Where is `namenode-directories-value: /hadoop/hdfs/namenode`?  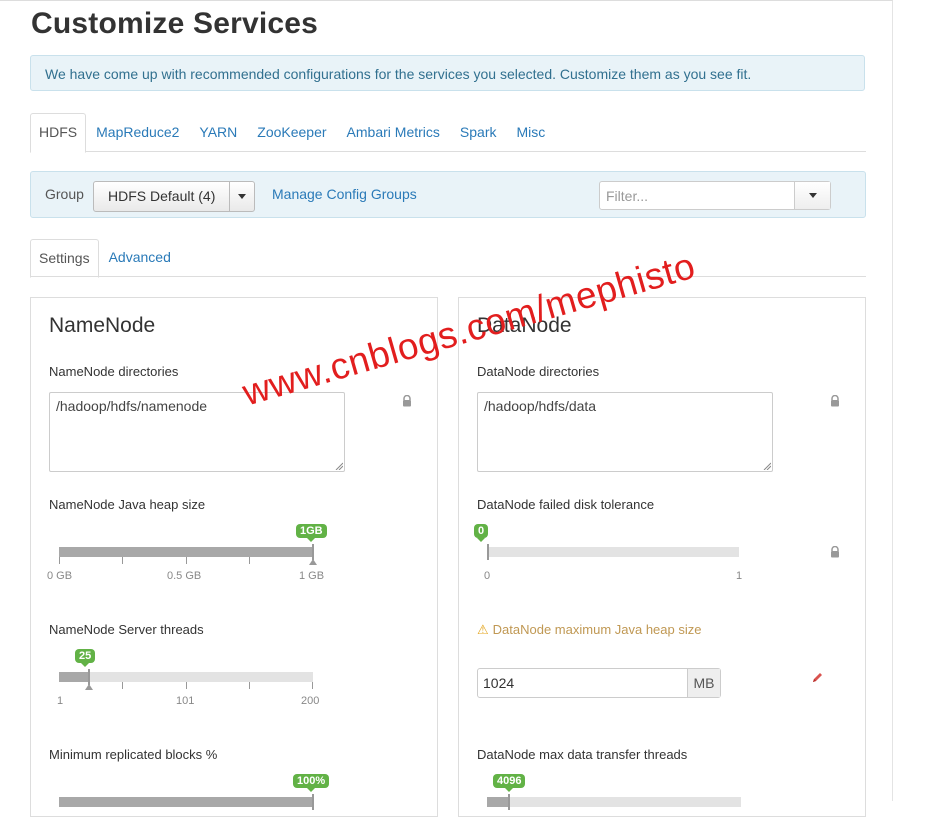 namenode-directories-value: /hadoop/hdfs/namenode is located at coordinates (132, 406).